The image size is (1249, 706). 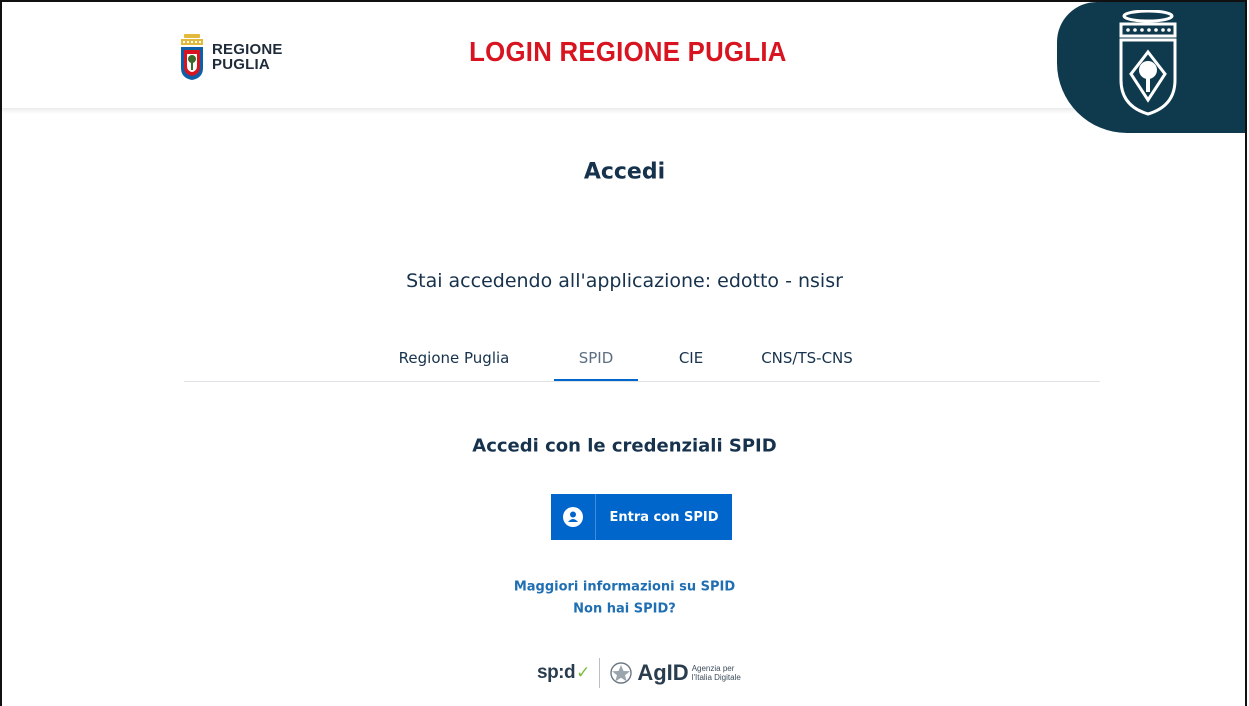 What do you see at coordinates (624, 587) in the screenshot?
I see `link-more-info-spid: Maggiori informazioni su SPID` at bounding box center [624, 587].